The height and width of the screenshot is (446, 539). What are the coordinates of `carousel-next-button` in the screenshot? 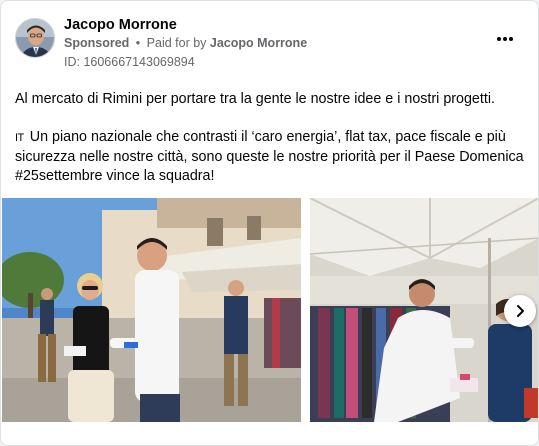 It's located at (520, 311).